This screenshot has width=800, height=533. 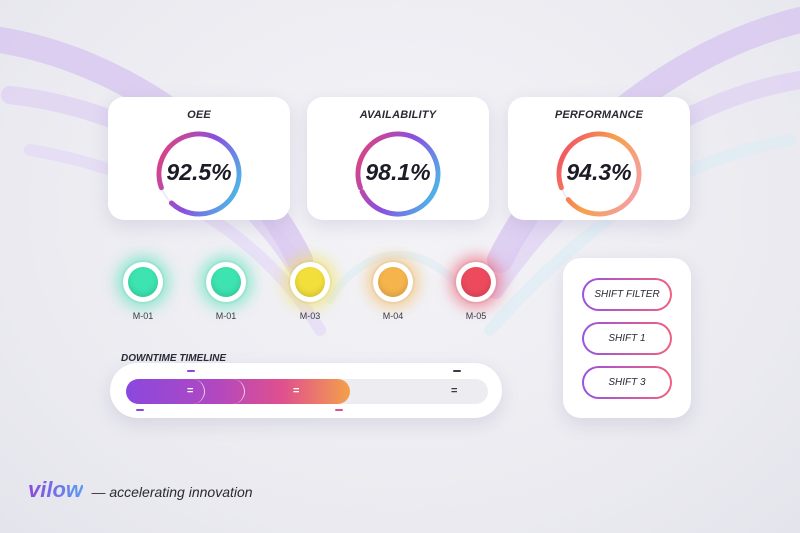 I want to click on kpi-card-oee: OEE 92.5%, so click(x=199, y=158).